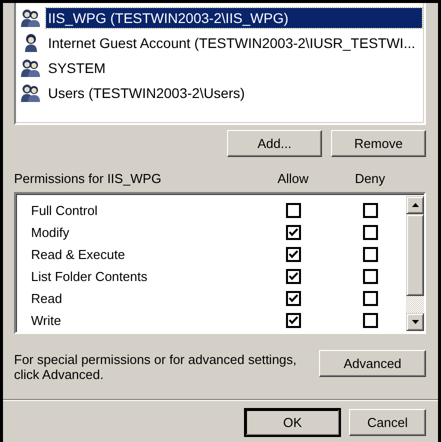 This screenshot has height=442, width=441. Describe the element at coordinates (372, 363) in the screenshot. I see `advanced-button: Advanced` at that location.